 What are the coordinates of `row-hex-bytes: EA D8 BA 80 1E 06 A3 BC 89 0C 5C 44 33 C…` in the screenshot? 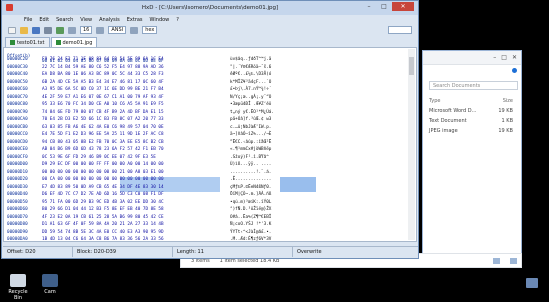 It's located at (103, 74).